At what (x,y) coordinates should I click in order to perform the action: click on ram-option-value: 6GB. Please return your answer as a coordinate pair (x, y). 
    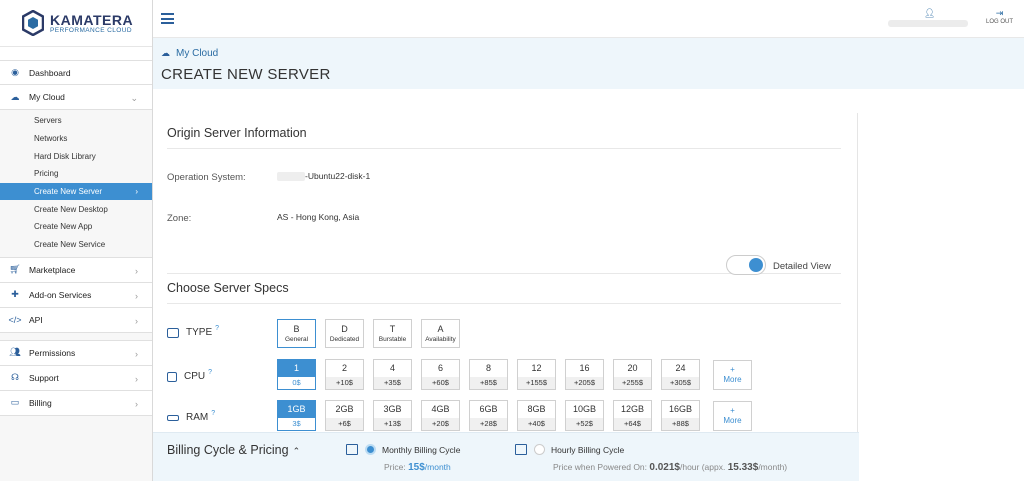
    Looking at the image, I should click on (488, 409).